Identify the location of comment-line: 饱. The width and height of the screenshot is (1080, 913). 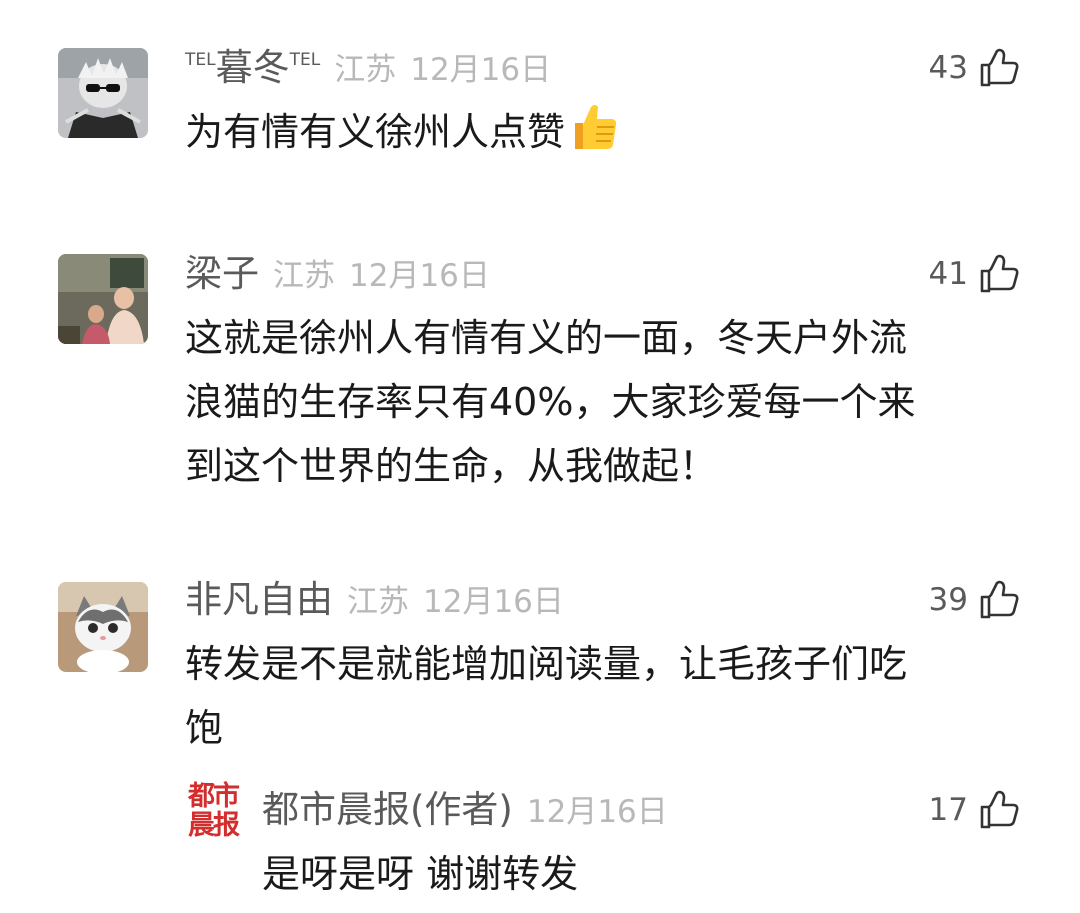
(204, 728).